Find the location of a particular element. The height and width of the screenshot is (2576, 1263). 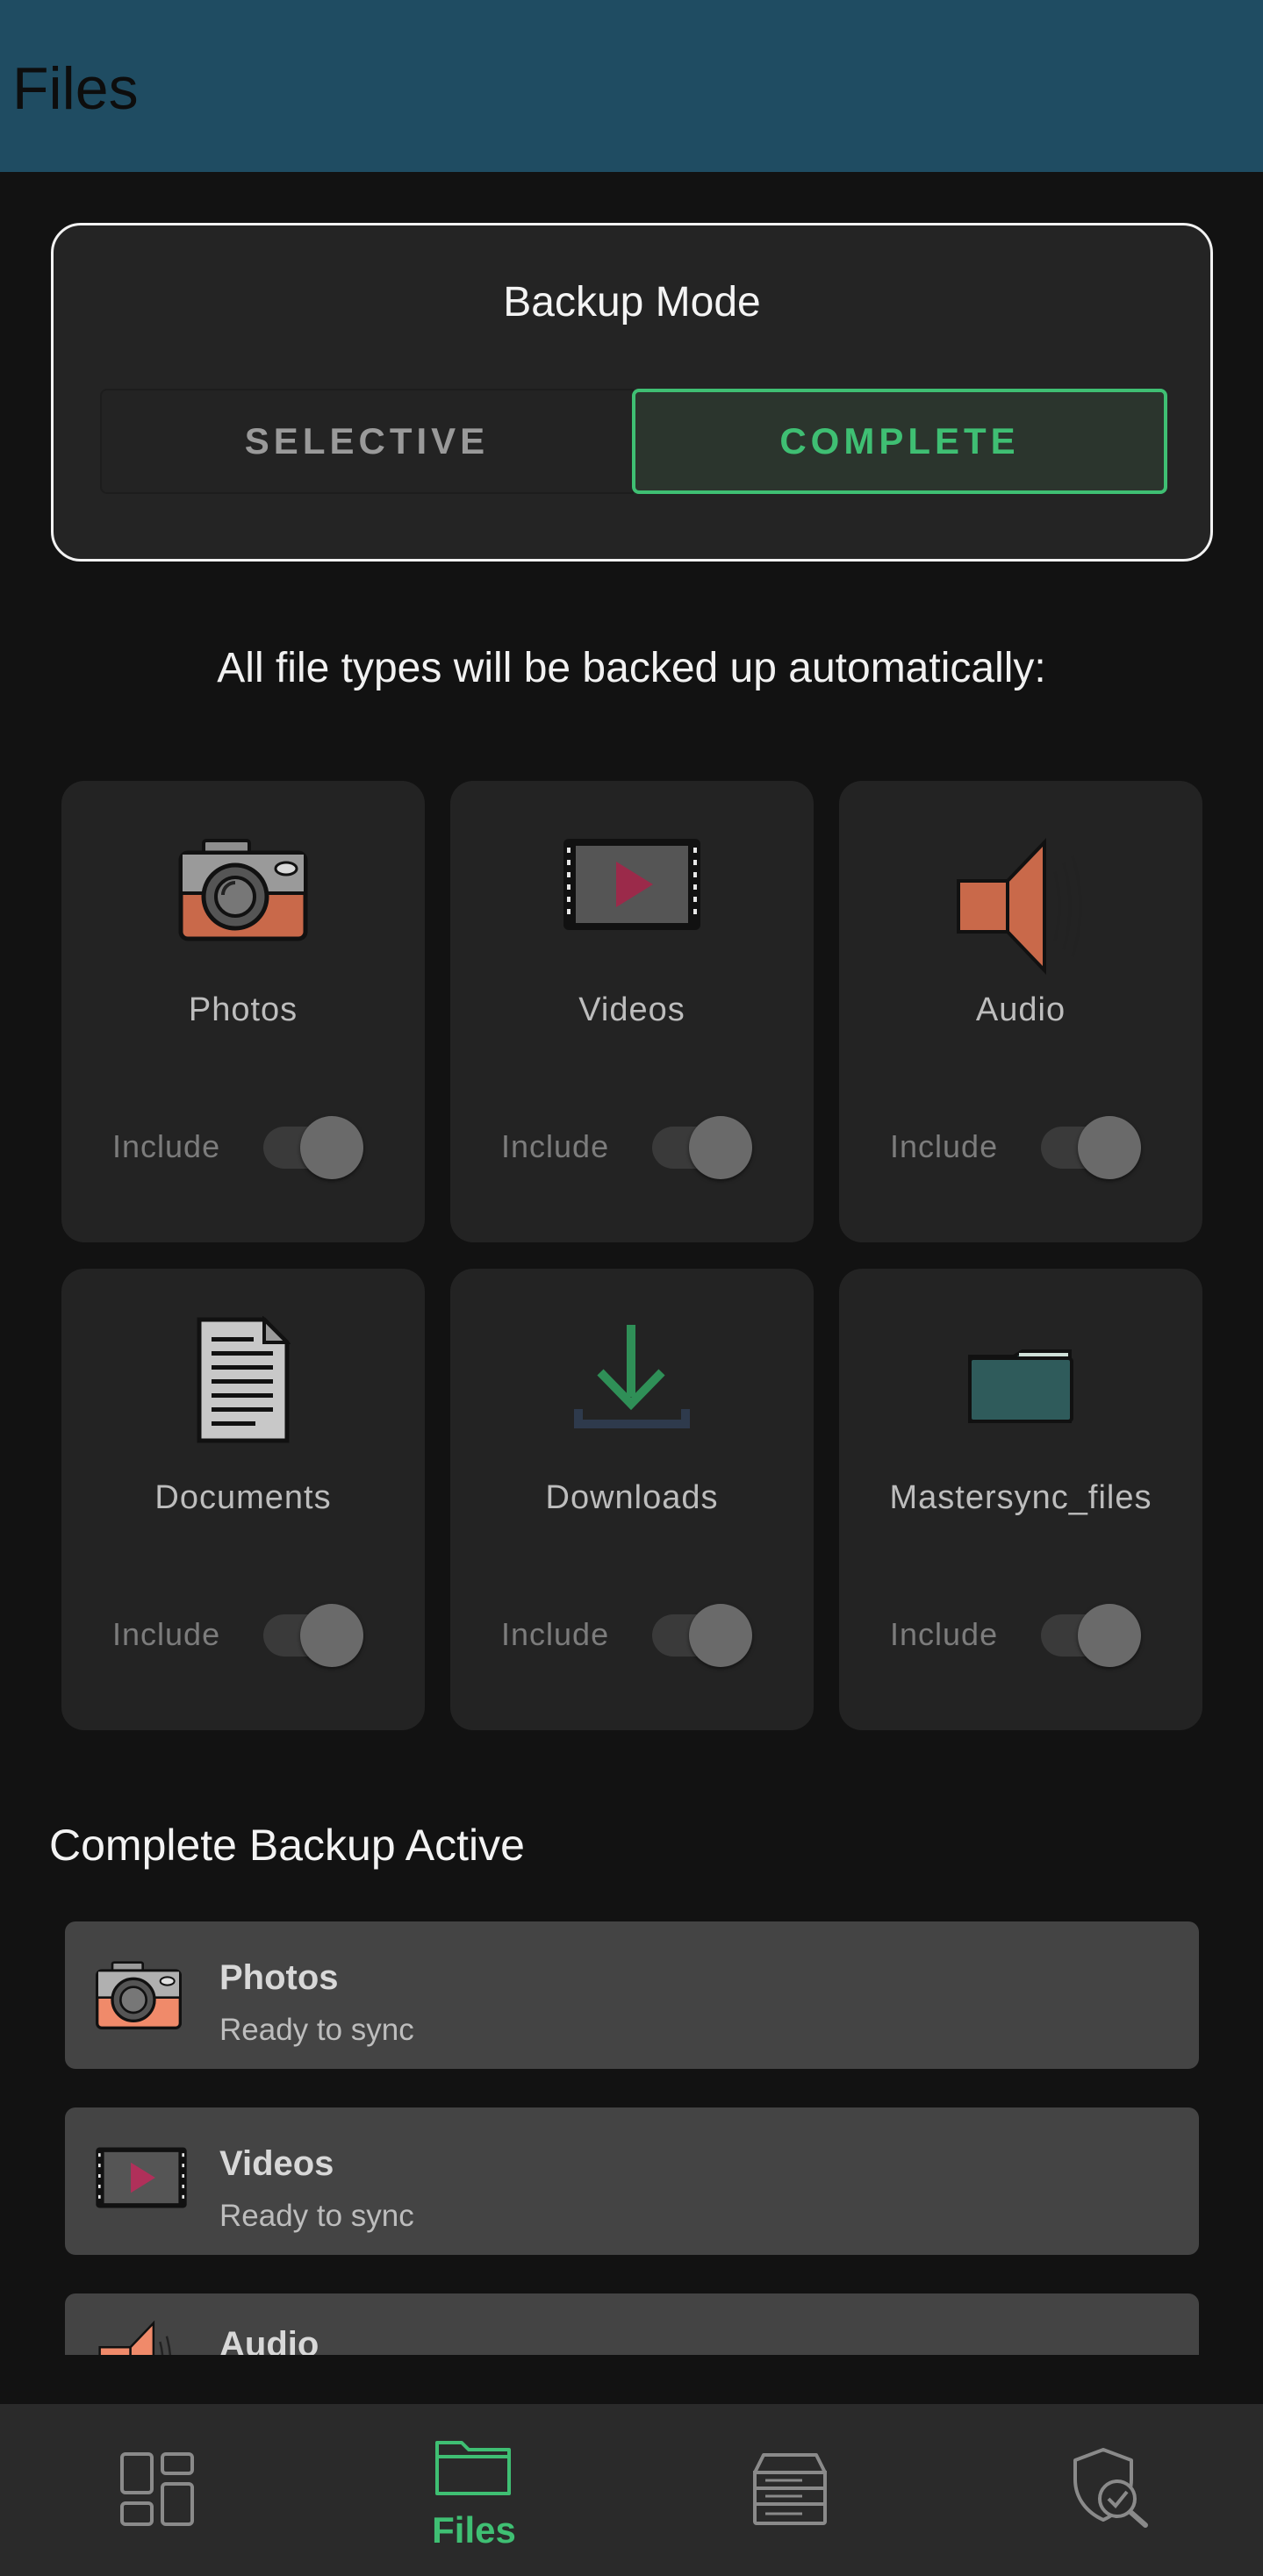

file-type-tile-audio: Audio Include is located at coordinates (1021, 1011).